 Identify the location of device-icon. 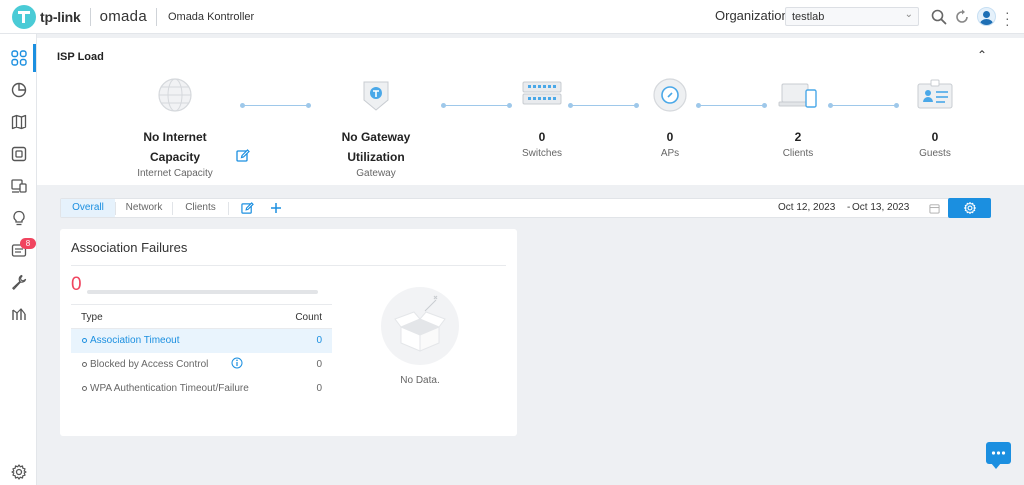
(18, 154).